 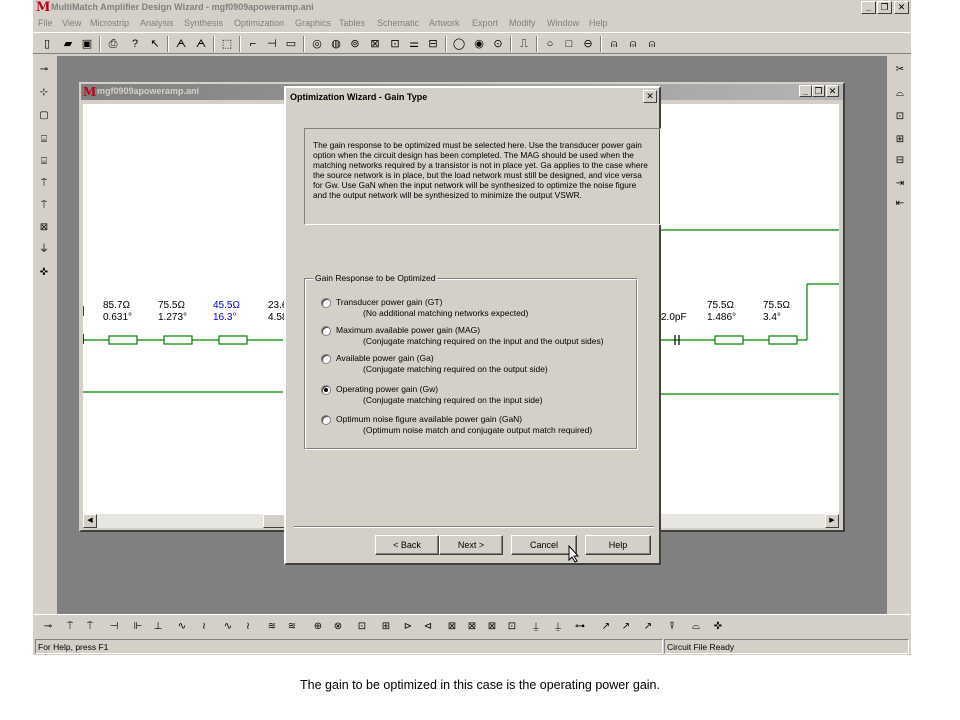 I want to click on print-icon: ⎙, so click(x=113, y=44).